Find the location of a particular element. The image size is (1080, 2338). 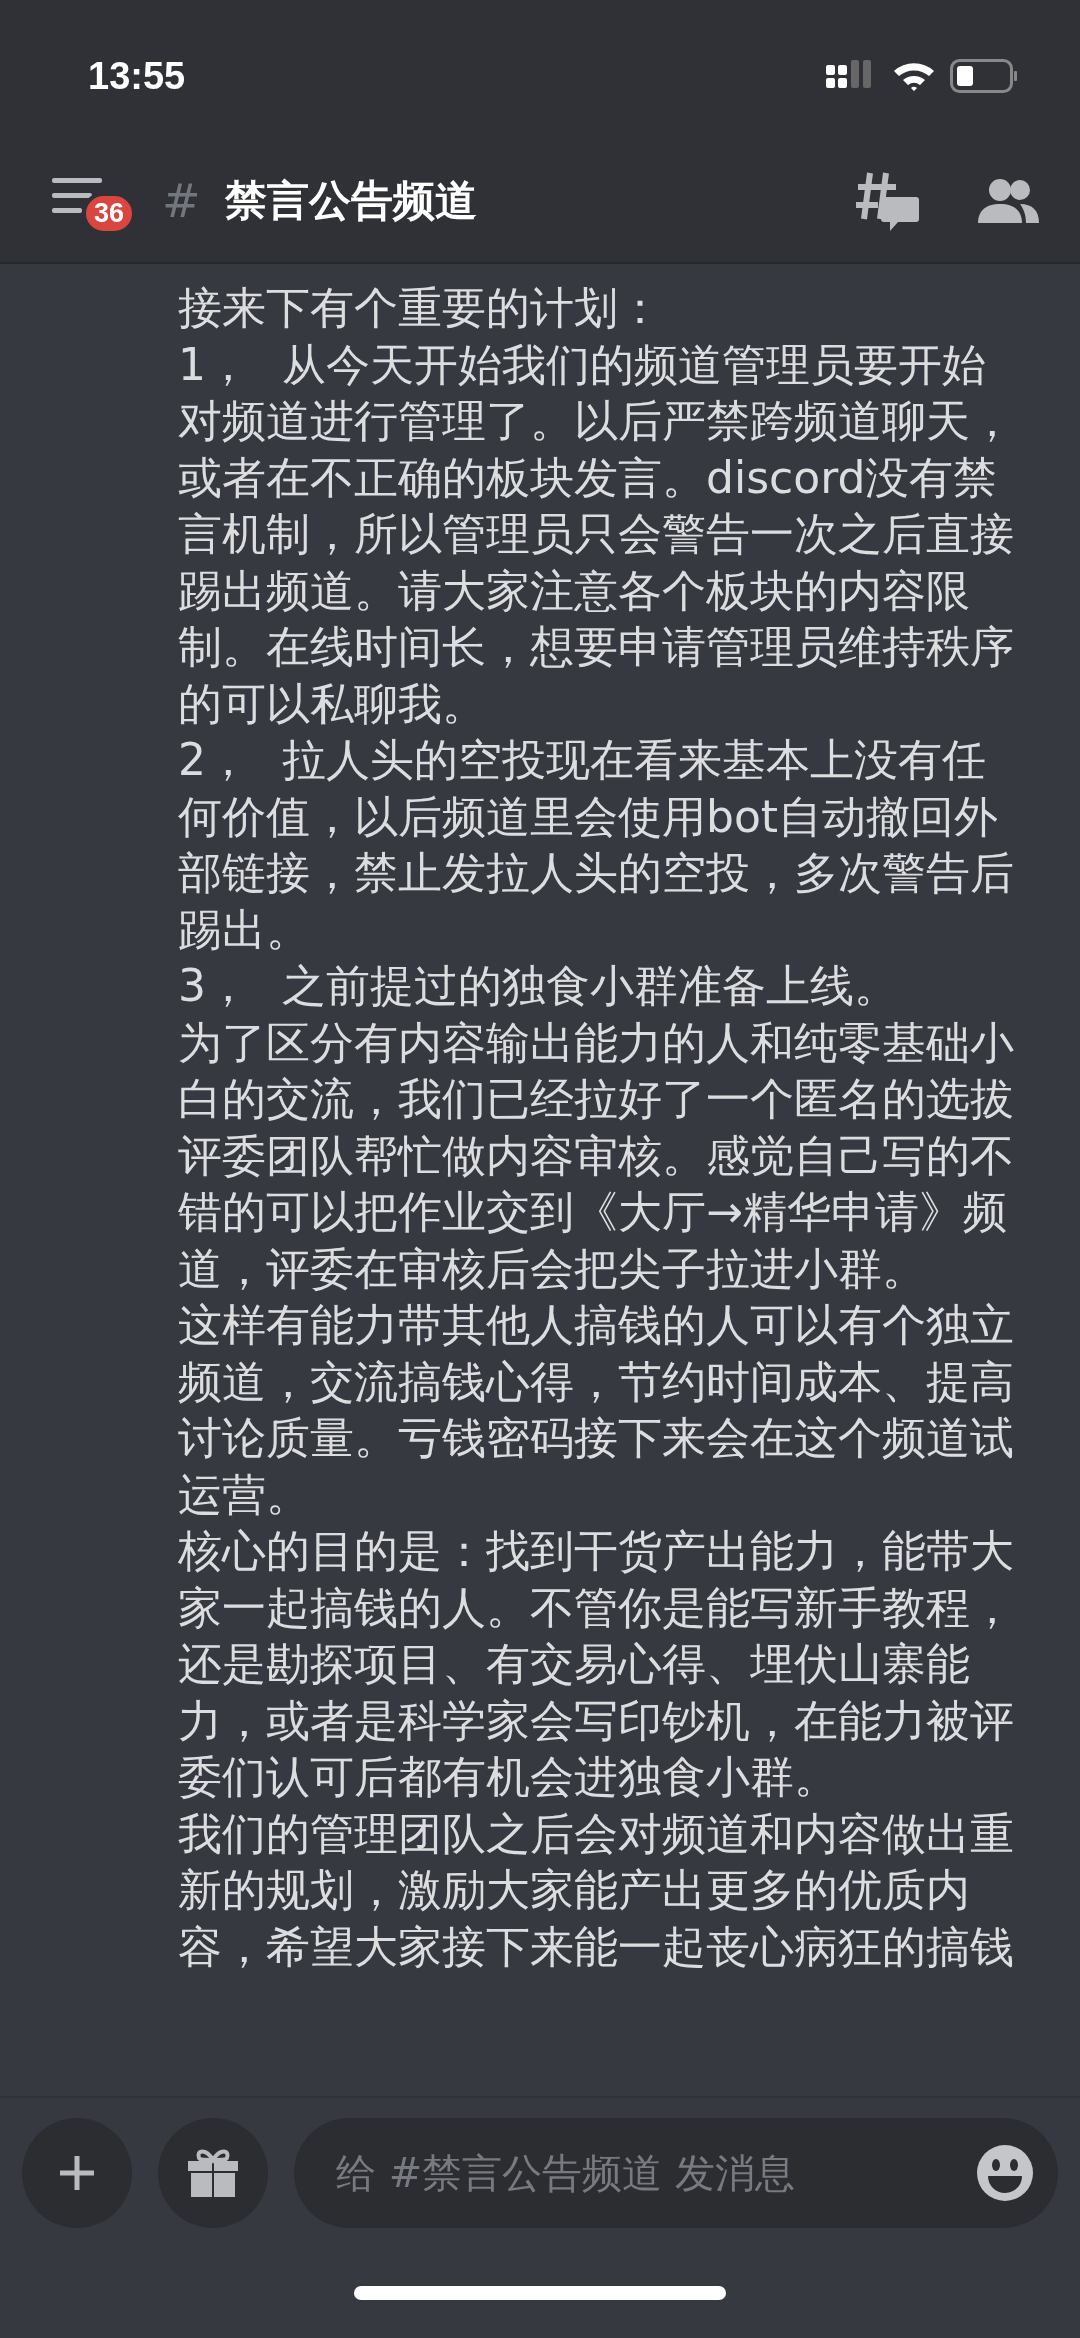

message-text: 这样有能力带其他人搞钱的人可以有个独立频道，交流搞钱心得，节约时间成本、提高讨论质量。亏钱密码接下来会在这个频道试运营。 is located at coordinates (596, 1410).